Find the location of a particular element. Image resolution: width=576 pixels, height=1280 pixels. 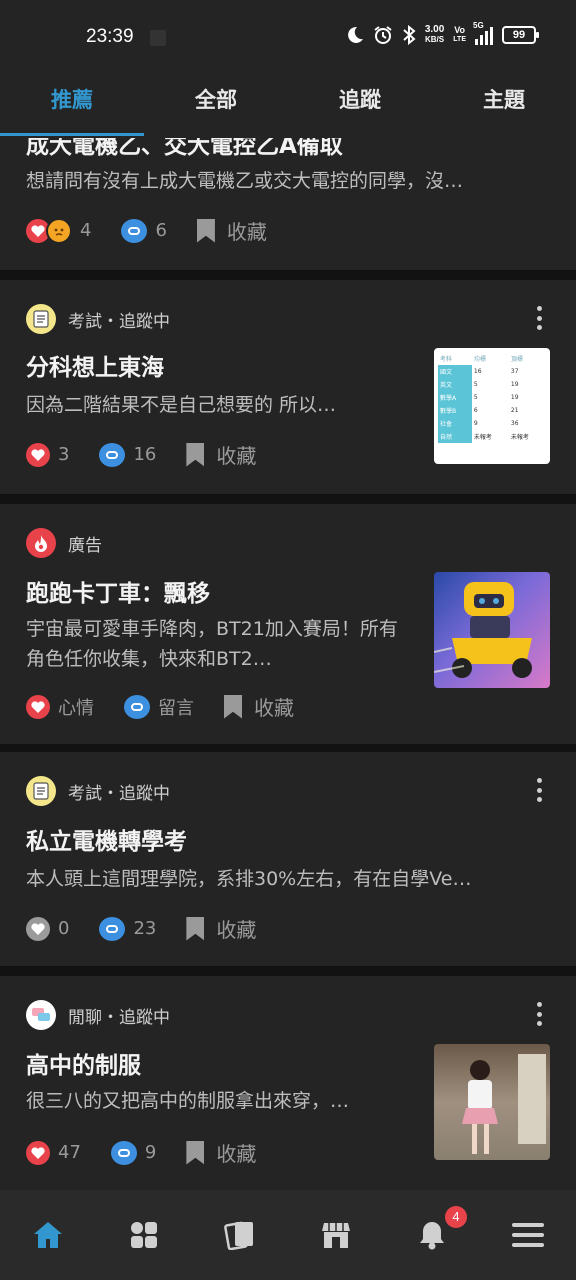

tab-all: 全部 is located at coordinates (216, 105).